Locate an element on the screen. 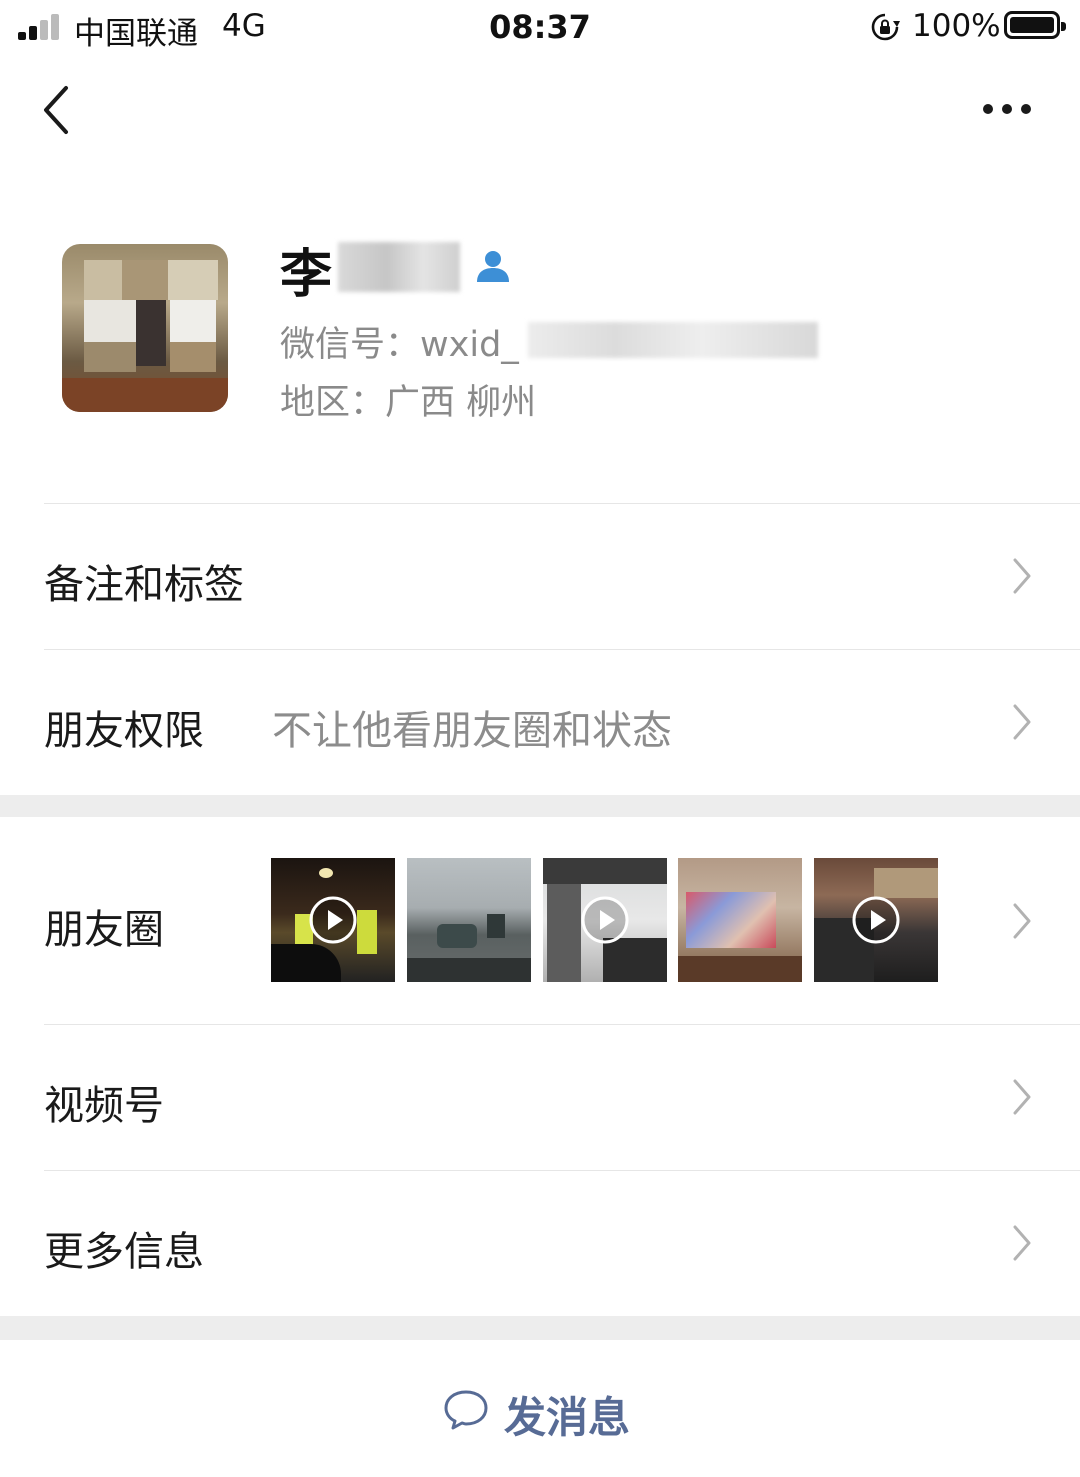 The width and height of the screenshot is (1080, 1477). send-message-button: 发消息 is located at coordinates (540, 1408).